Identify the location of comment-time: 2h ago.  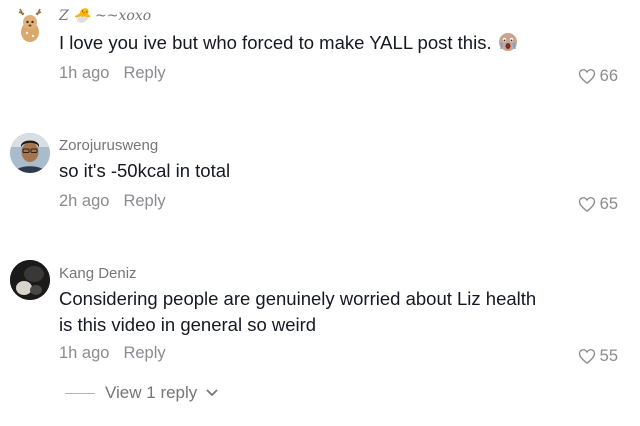
(84, 201).